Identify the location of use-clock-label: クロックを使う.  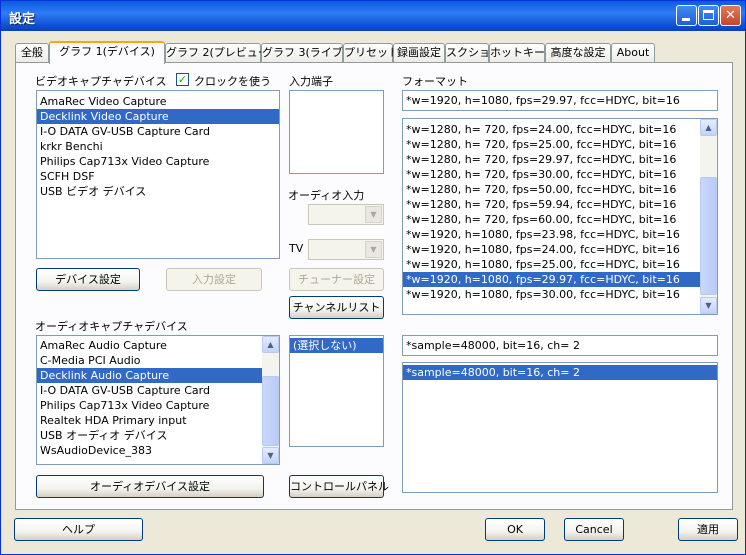
(232, 81).